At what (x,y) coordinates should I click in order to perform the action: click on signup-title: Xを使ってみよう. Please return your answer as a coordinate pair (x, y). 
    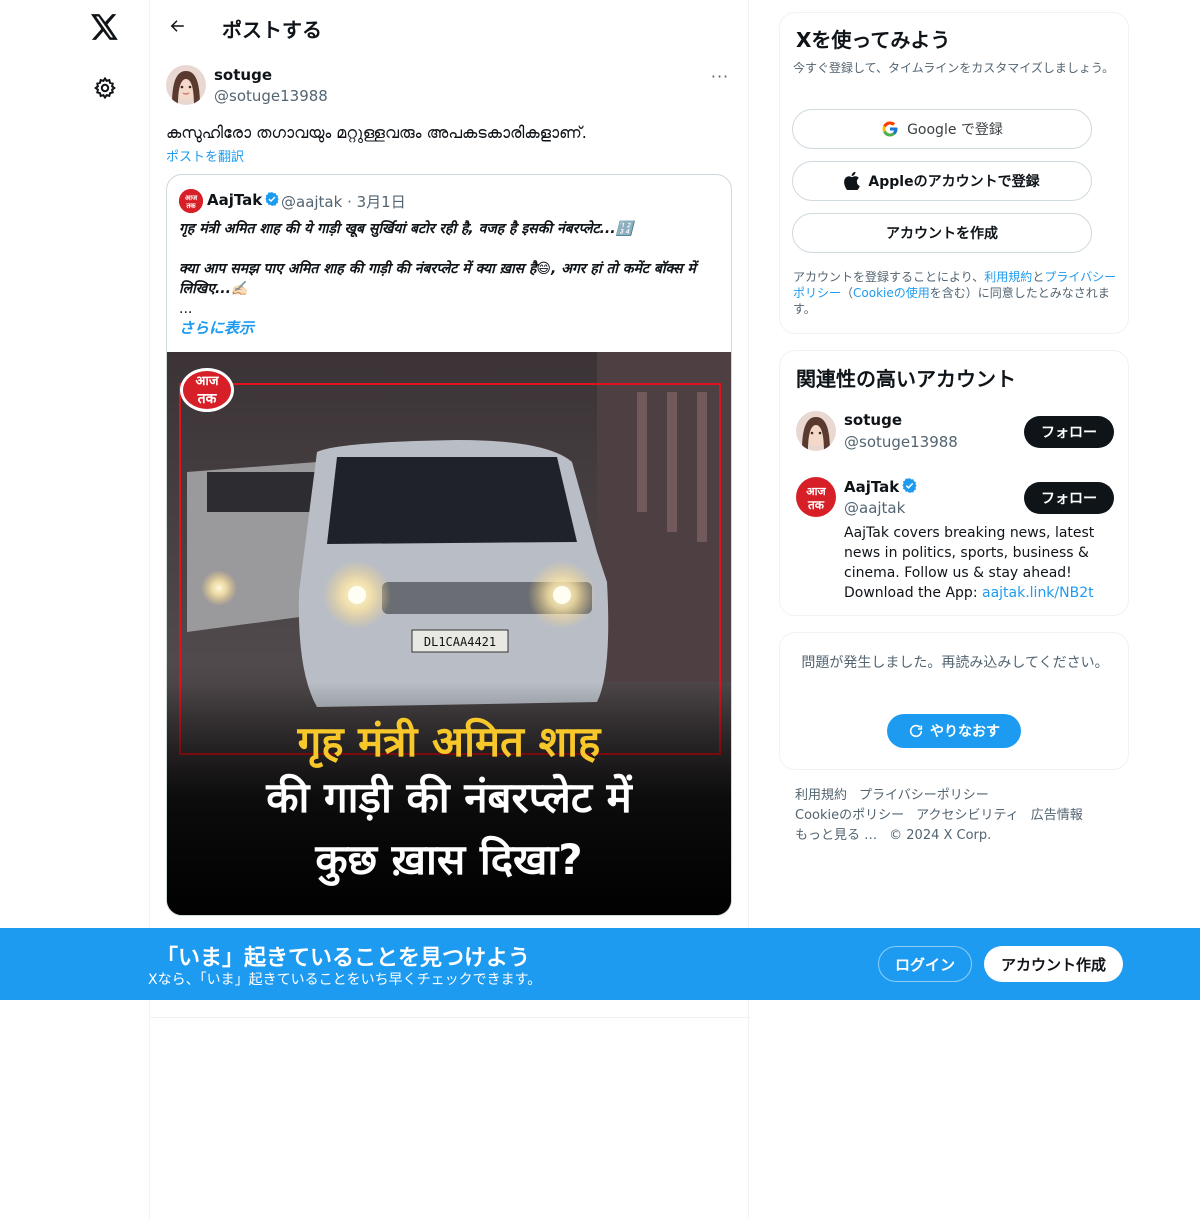
    Looking at the image, I should click on (873, 40).